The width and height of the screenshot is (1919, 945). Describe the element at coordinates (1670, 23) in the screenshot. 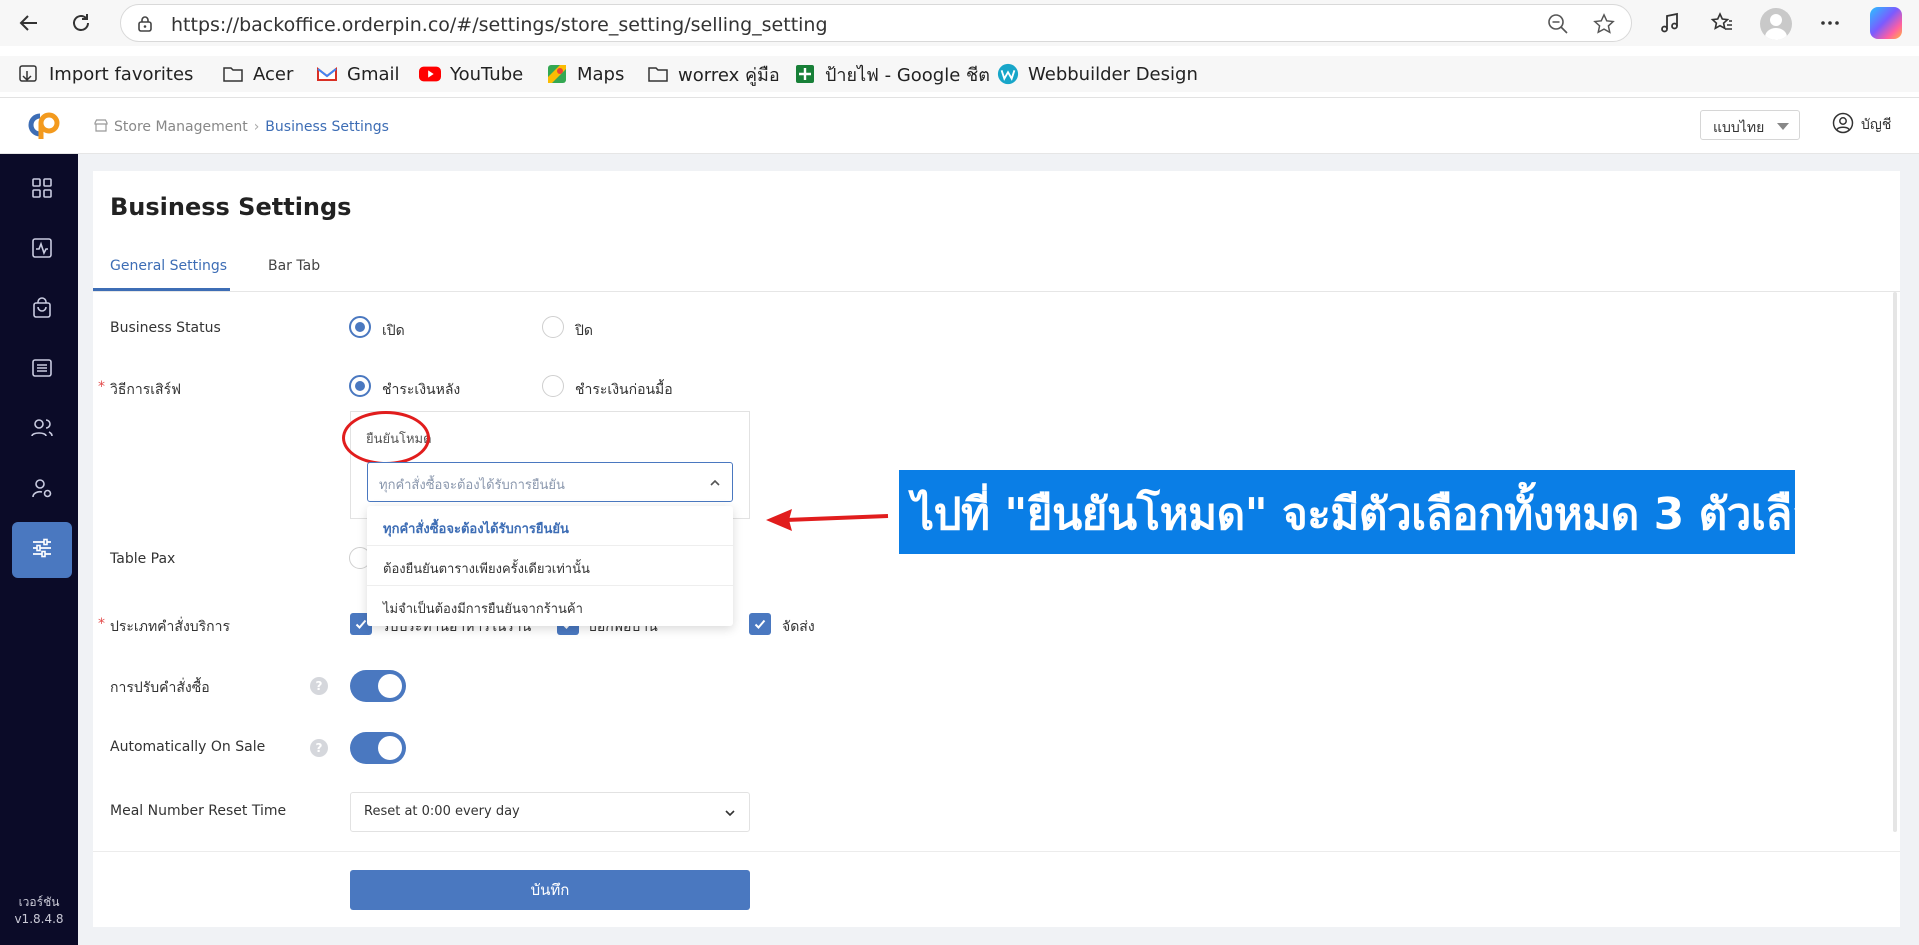

I see `music-icon` at that location.